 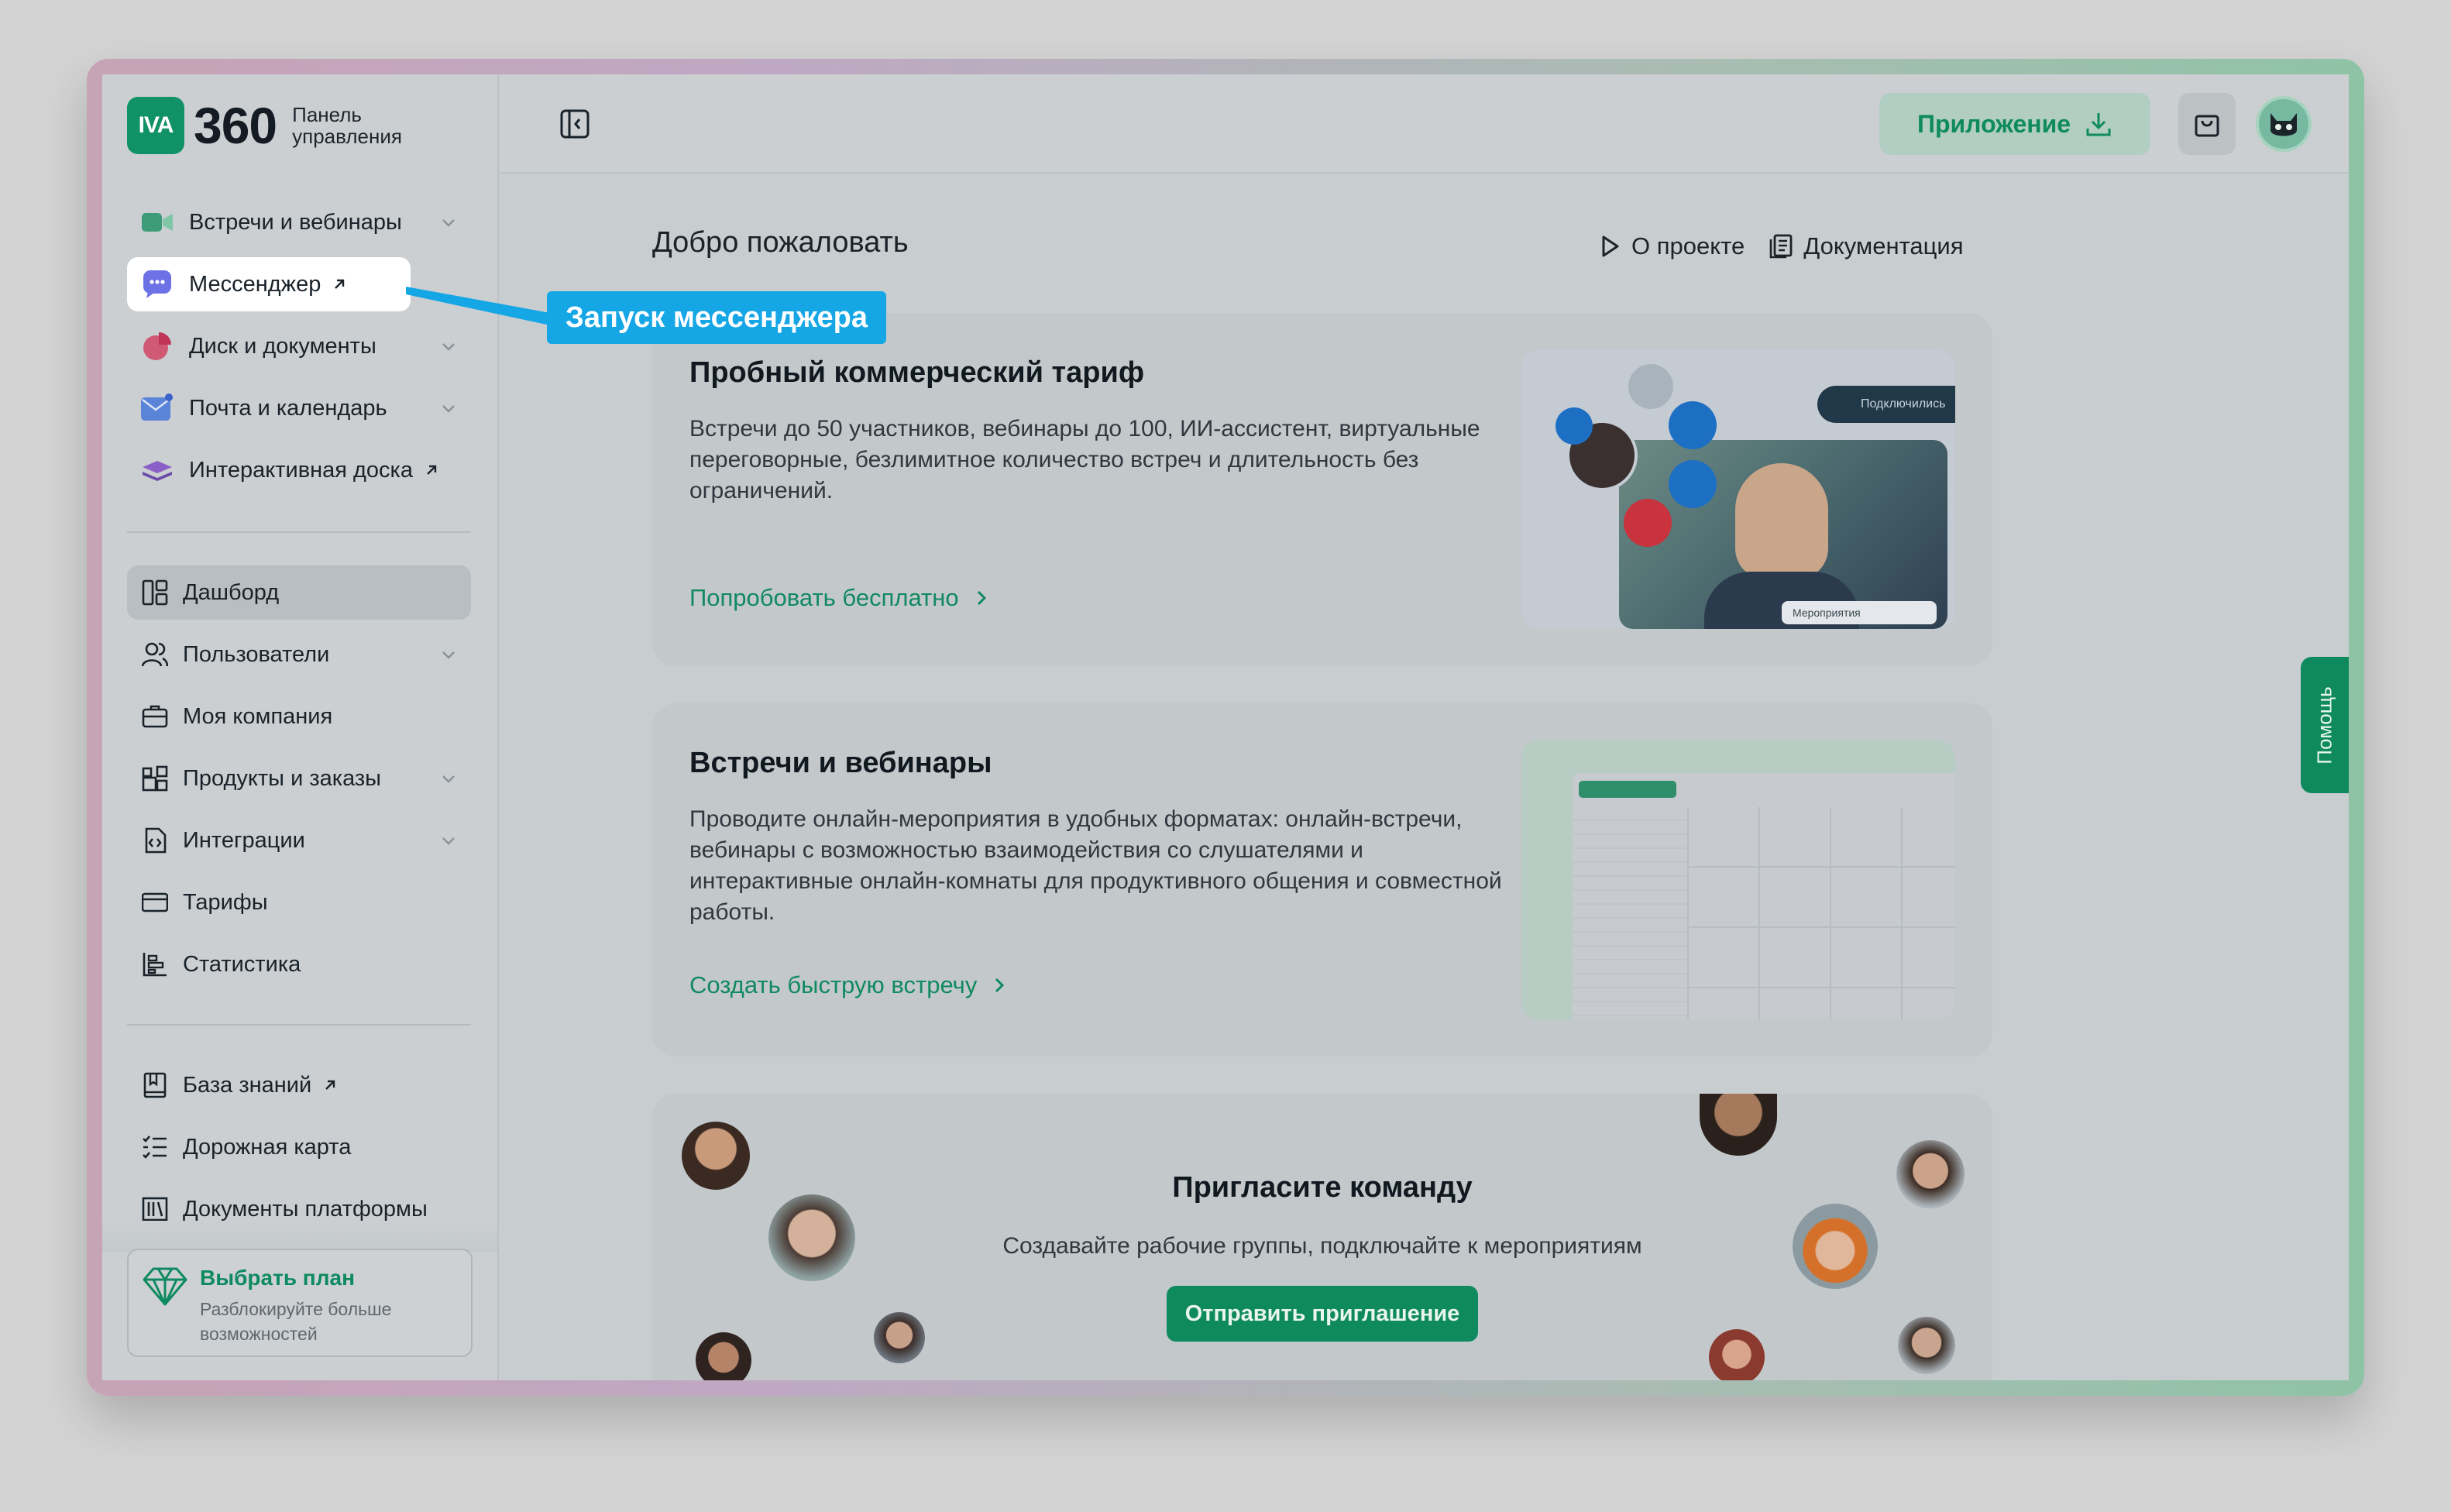 I want to click on users-icon, so click(x=155, y=654).